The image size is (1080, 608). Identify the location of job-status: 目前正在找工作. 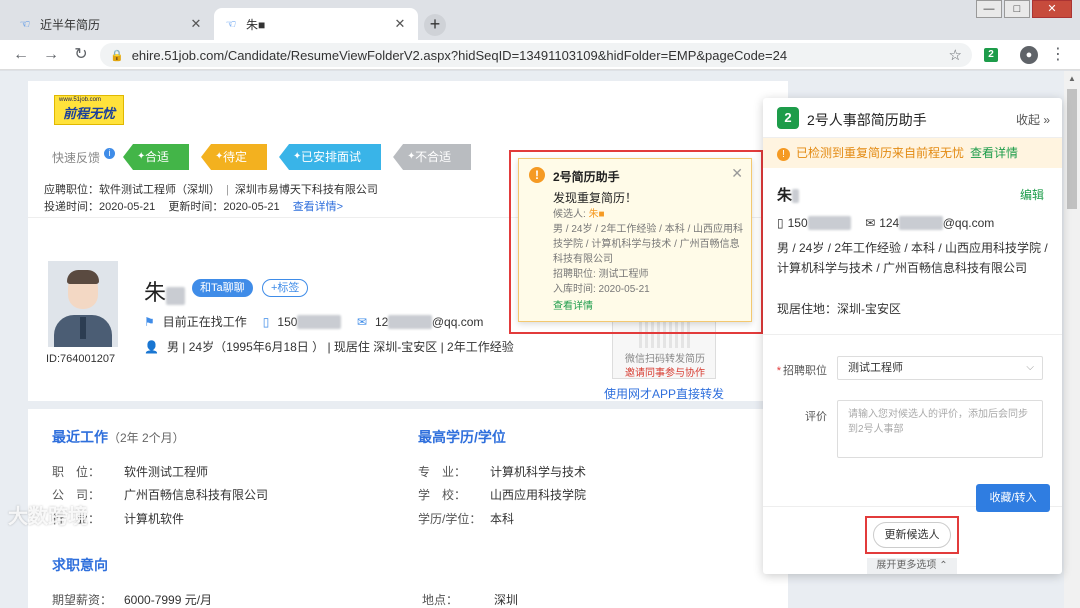
(204, 322).